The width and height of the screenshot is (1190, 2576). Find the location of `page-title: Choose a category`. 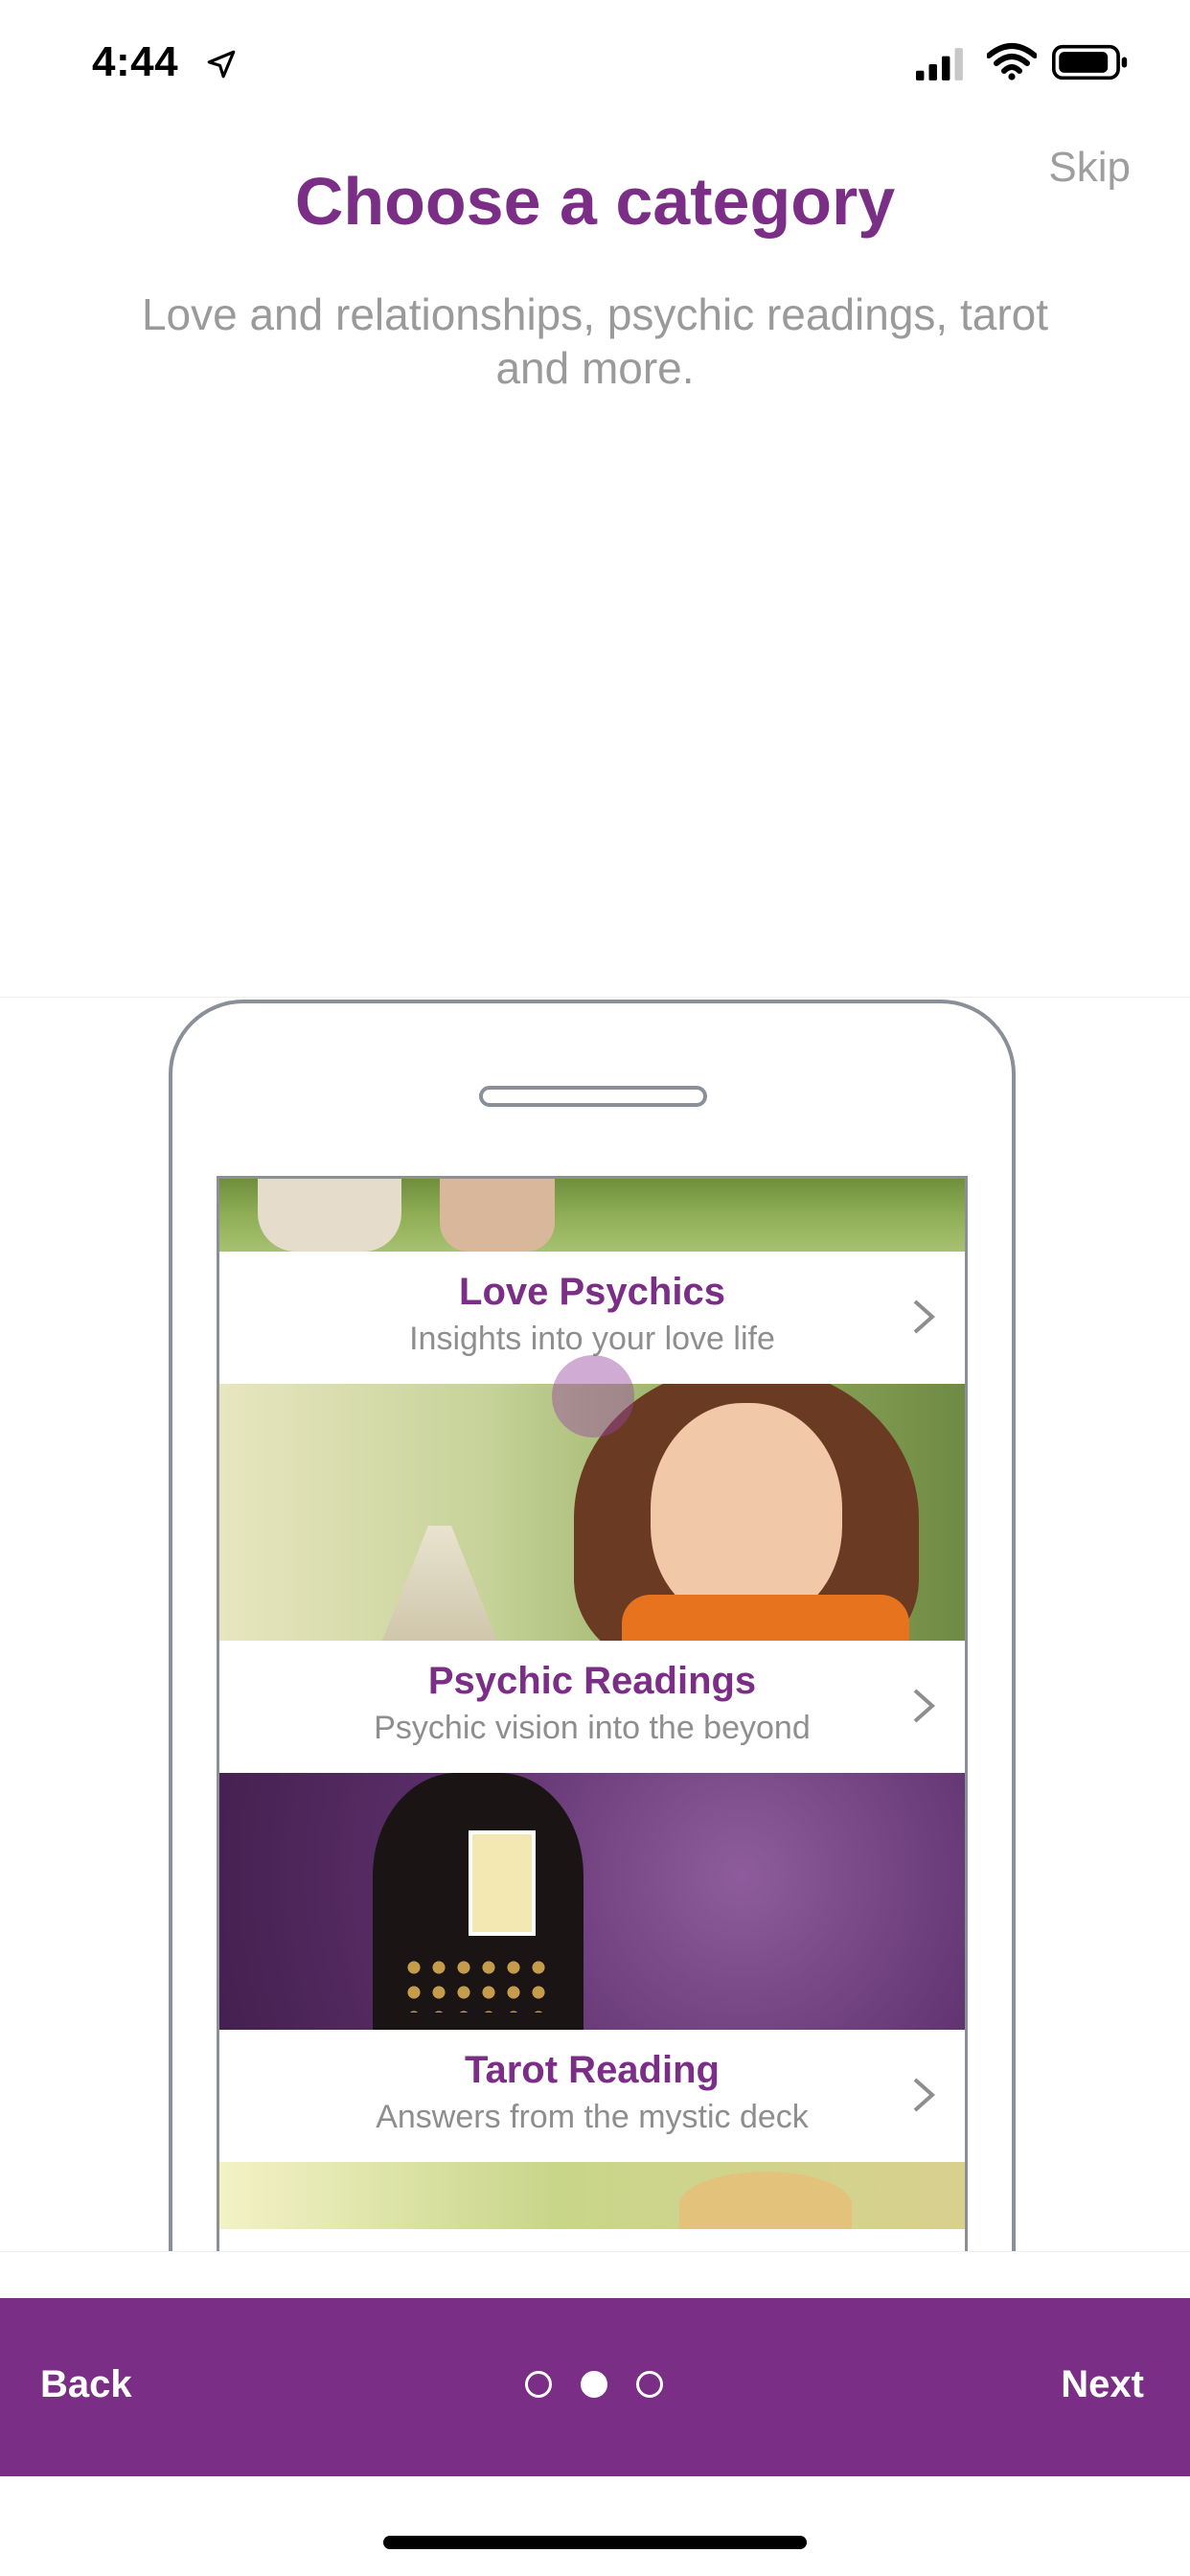

page-title: Choose a category is located at coordinates (595, 201).